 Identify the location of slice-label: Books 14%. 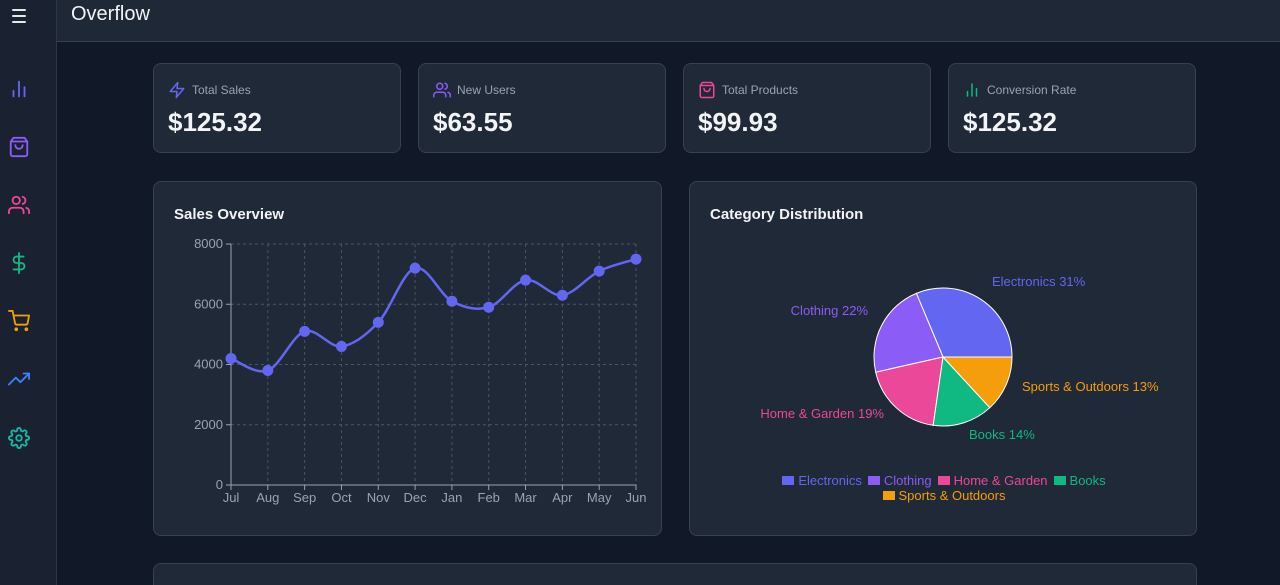
(1002, 434).